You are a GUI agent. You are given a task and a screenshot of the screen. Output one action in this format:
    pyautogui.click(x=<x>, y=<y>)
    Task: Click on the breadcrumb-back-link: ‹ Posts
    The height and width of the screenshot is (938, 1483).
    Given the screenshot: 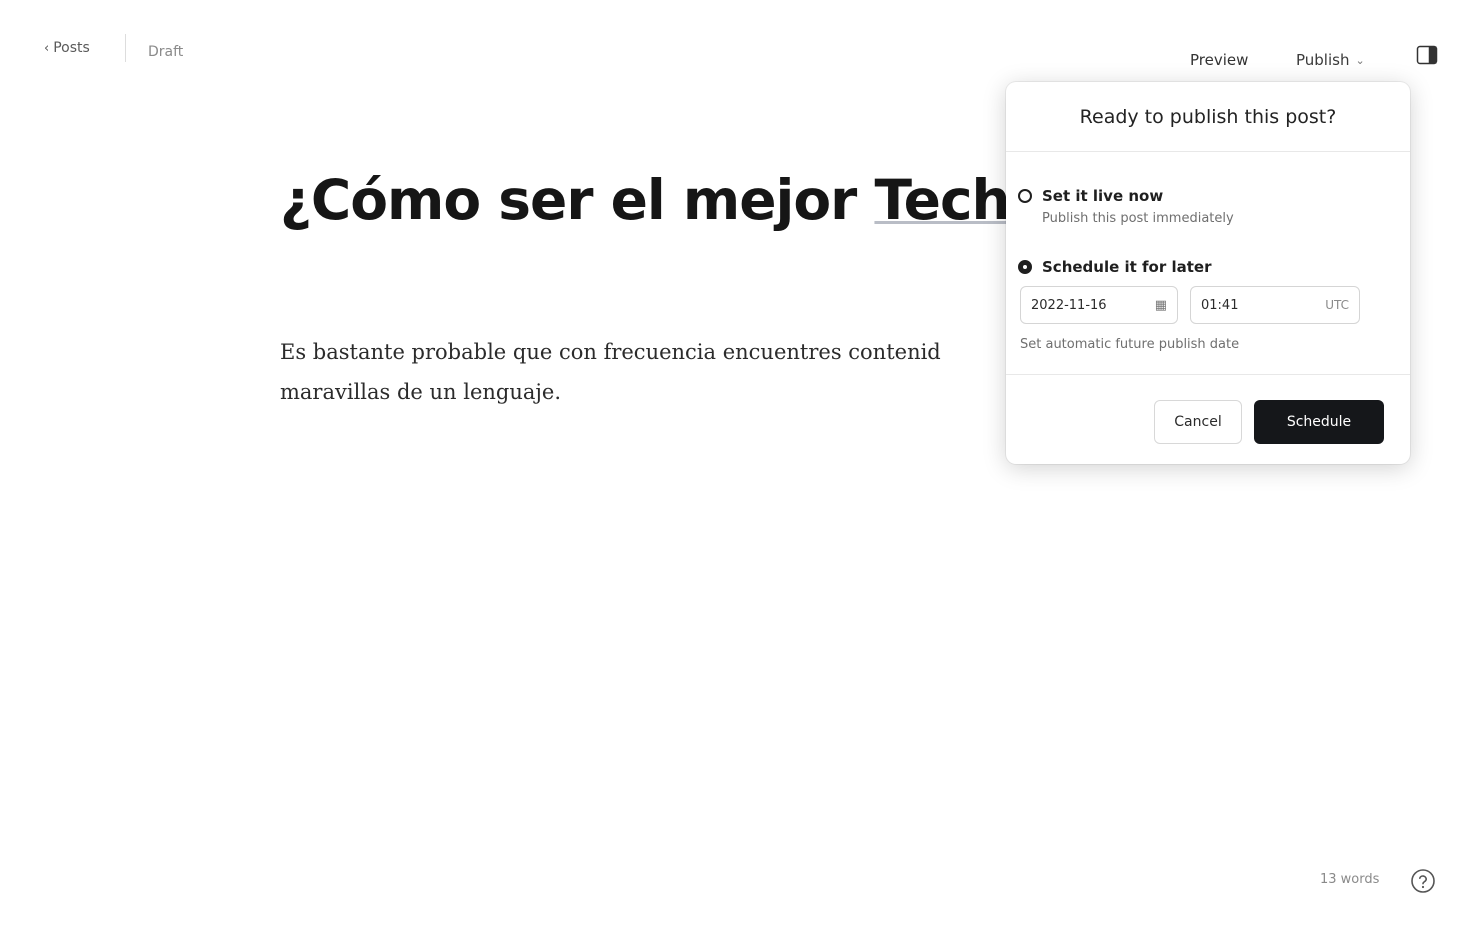 What is the action you would take?
    pyautogui.click(x=67, y=48)
    